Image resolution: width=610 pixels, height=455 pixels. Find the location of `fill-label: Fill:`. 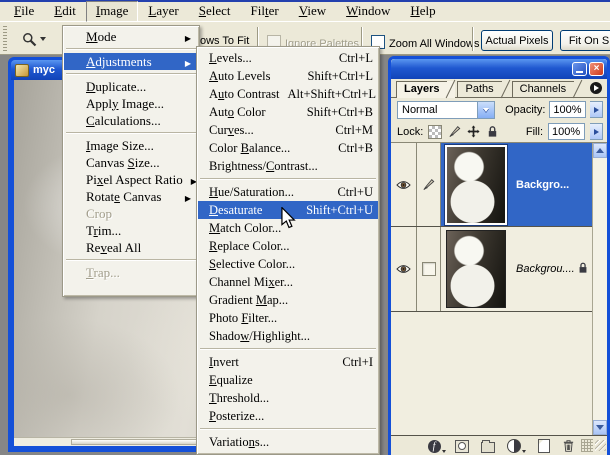

fill-label: Fill: is located at coordinates (534, 131).